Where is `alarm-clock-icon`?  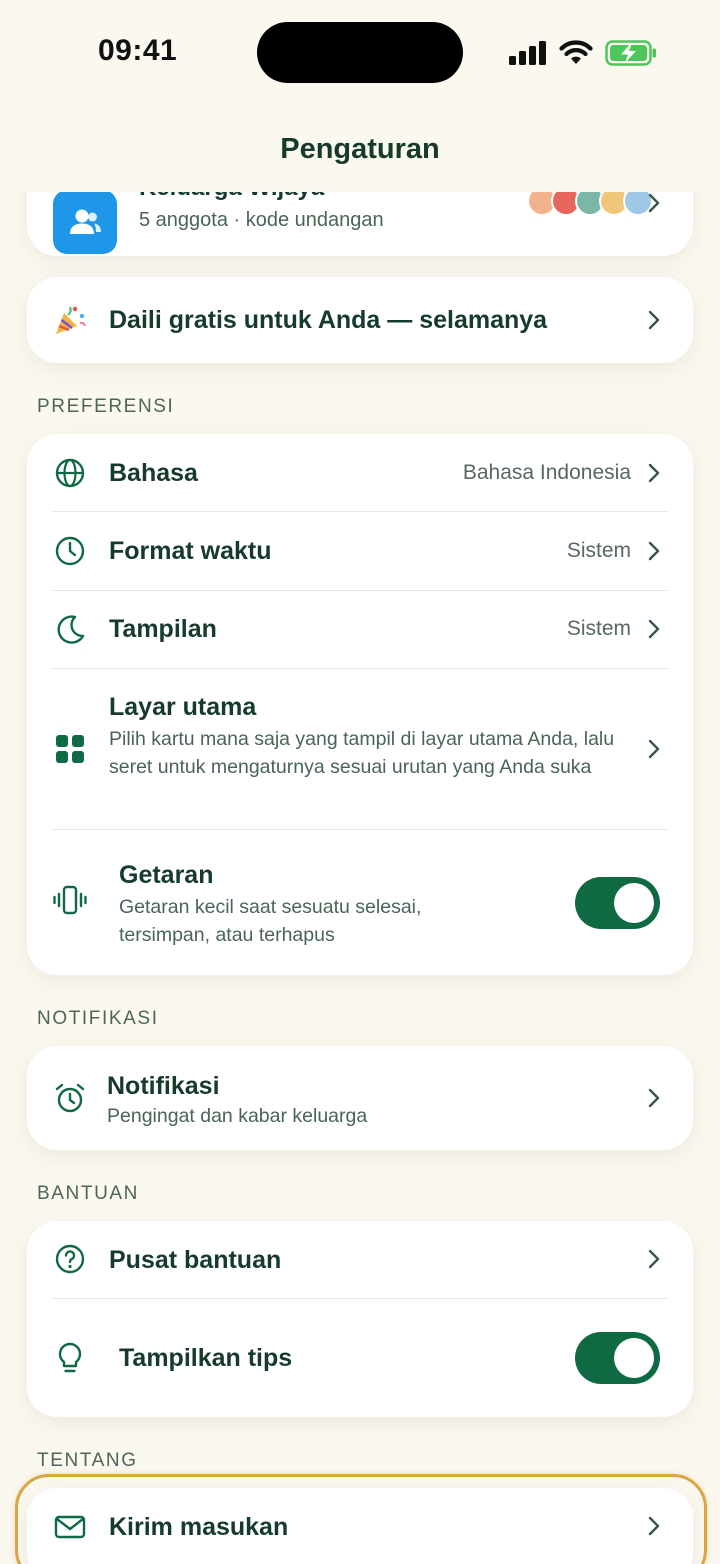
alarm-clock-icon is located at coordinates (70, 1098).